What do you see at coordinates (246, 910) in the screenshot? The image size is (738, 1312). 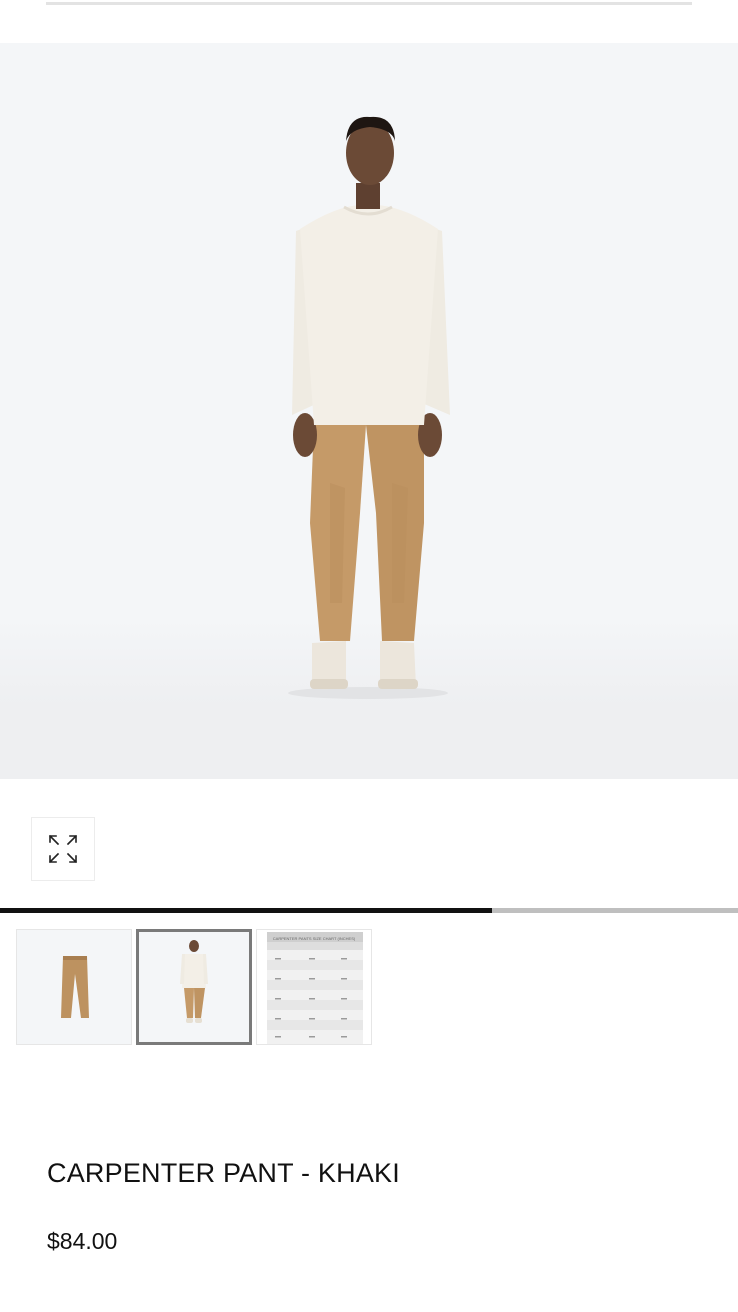 I see `gallery-progress-fill` at bounding box center [246, 910].